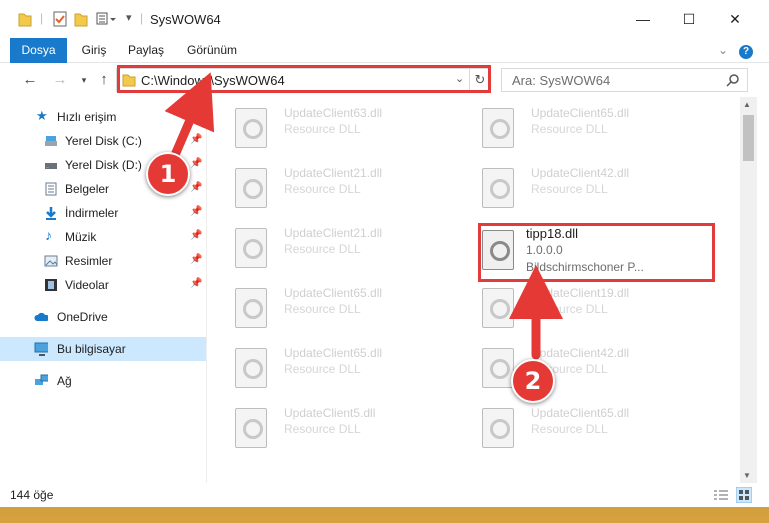 The width and height of the screenshot is (769, 523). Describe the element at coordinates (168, 174) in the screenshot. I see `step-badge-1: 1` at that location.